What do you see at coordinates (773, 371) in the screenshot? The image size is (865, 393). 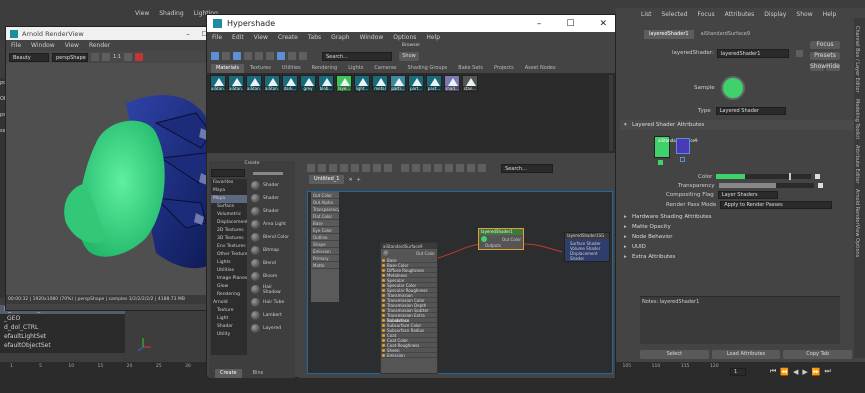 I see `goto-start-icon: ⏮` at bounding box center [773, 371].